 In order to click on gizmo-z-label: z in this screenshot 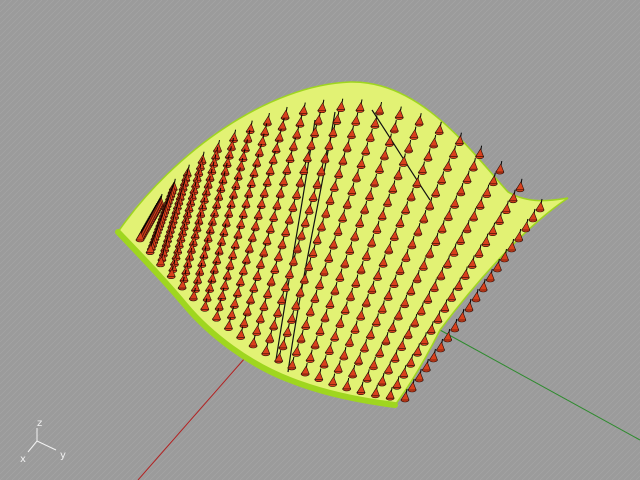, I will do `click(39, 423)`.